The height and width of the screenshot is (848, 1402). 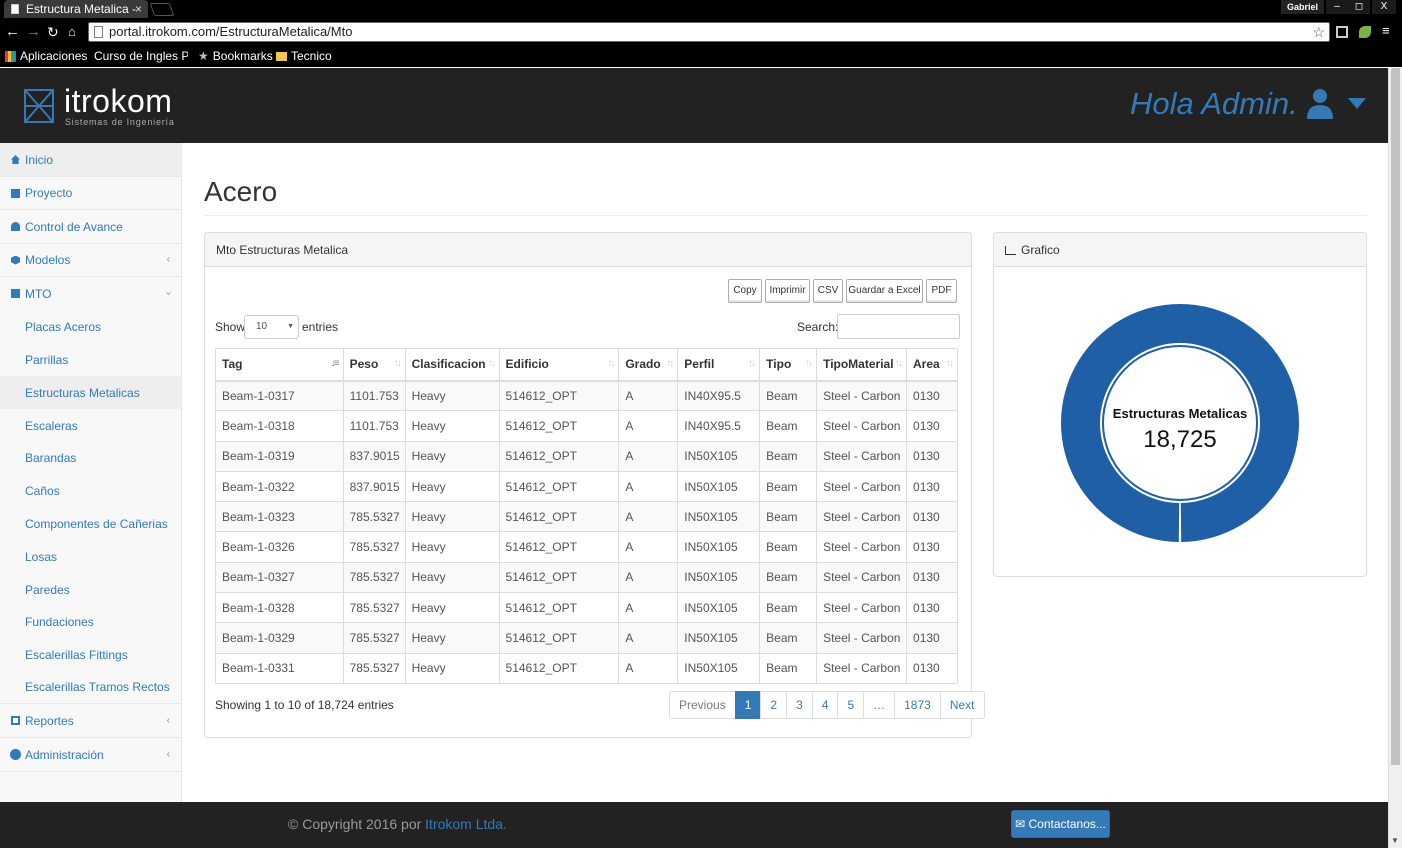 I want to click on sidebar-sub-losas: Losas, so click(x=90, y=556).